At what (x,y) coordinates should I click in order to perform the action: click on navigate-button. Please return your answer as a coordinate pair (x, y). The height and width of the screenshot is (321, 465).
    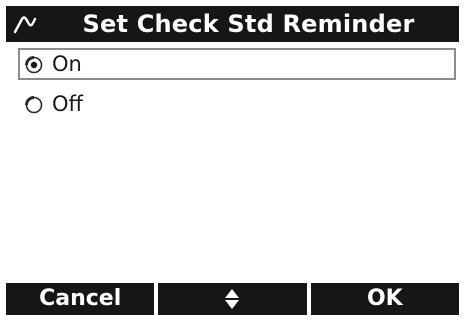
    Looking at the image, I should click on (232, 299).